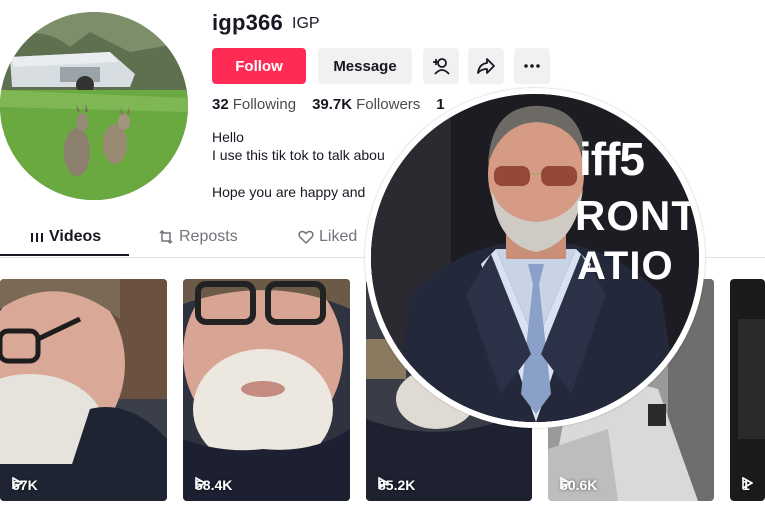 This screenshot has height=510, width=765. I want to click on tab-videos: Videos, so click(65, 237).